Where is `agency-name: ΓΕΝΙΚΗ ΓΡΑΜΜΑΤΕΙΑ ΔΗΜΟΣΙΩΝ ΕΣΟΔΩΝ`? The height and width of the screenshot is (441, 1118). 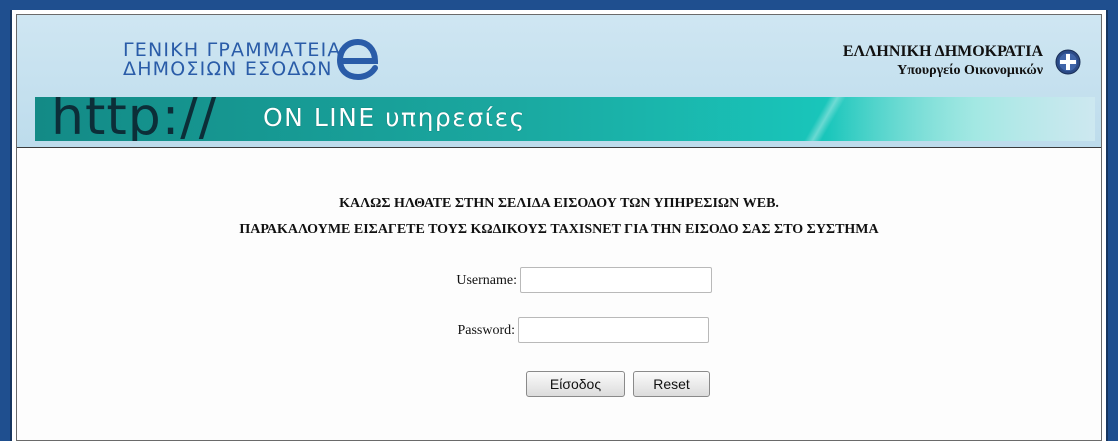
agency-name: ΓΕΝΙΚΗ ΓΡΑΜΜΑΤΕΙΑ ΔΗΜΟΣΙΩΝ ΕΣΟΔΩΝ is located at coordinates (232, 60).